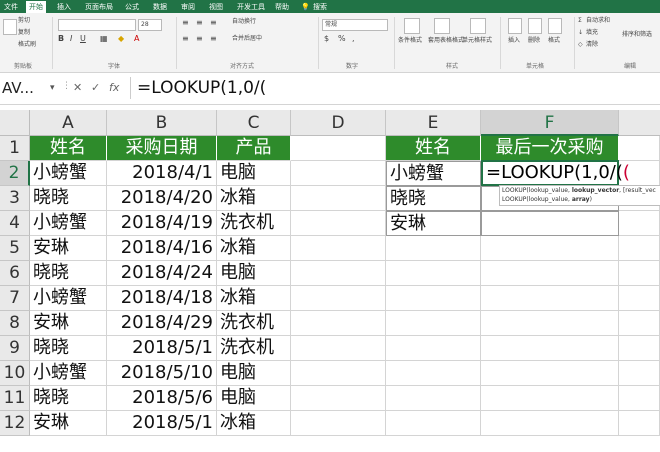 This screenshot has height=452, width=660. I want to click on cell-d5, so click(338, 248).